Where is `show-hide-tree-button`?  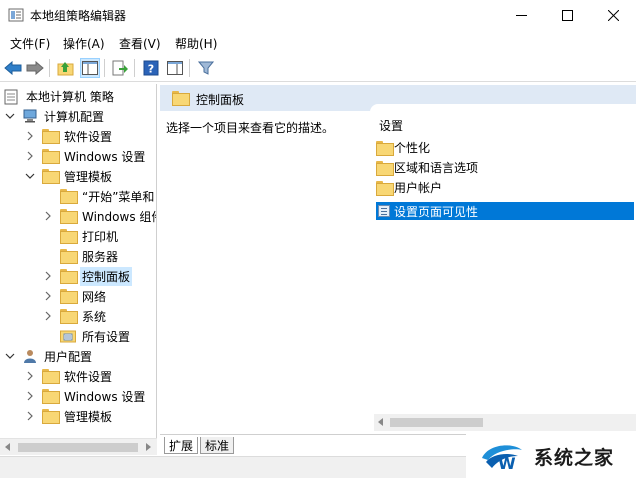
show-hide-tree-button is located at coordinates (90, 68).